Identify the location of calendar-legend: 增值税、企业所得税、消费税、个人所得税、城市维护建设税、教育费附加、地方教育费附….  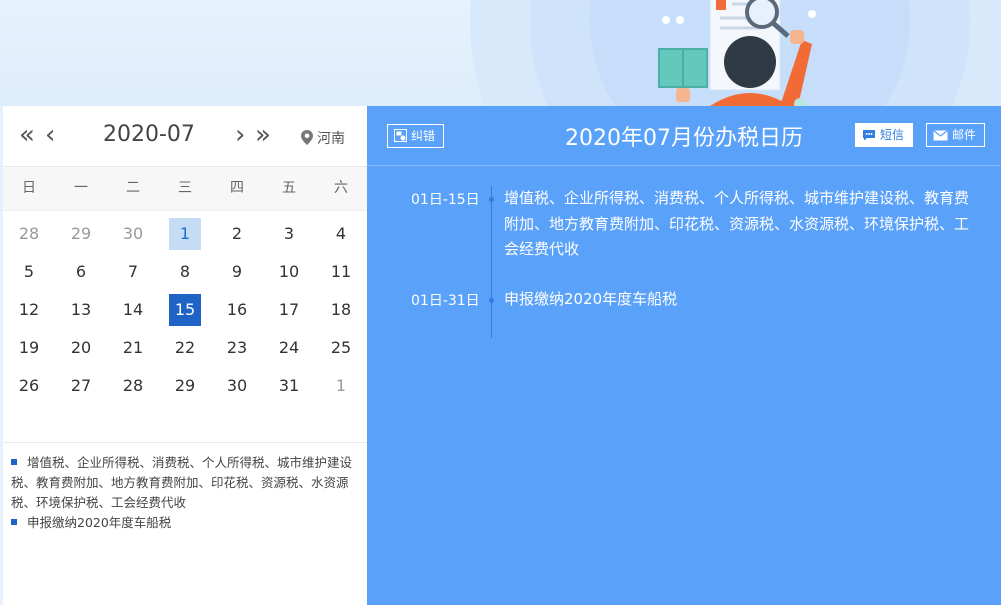
(185, 487).